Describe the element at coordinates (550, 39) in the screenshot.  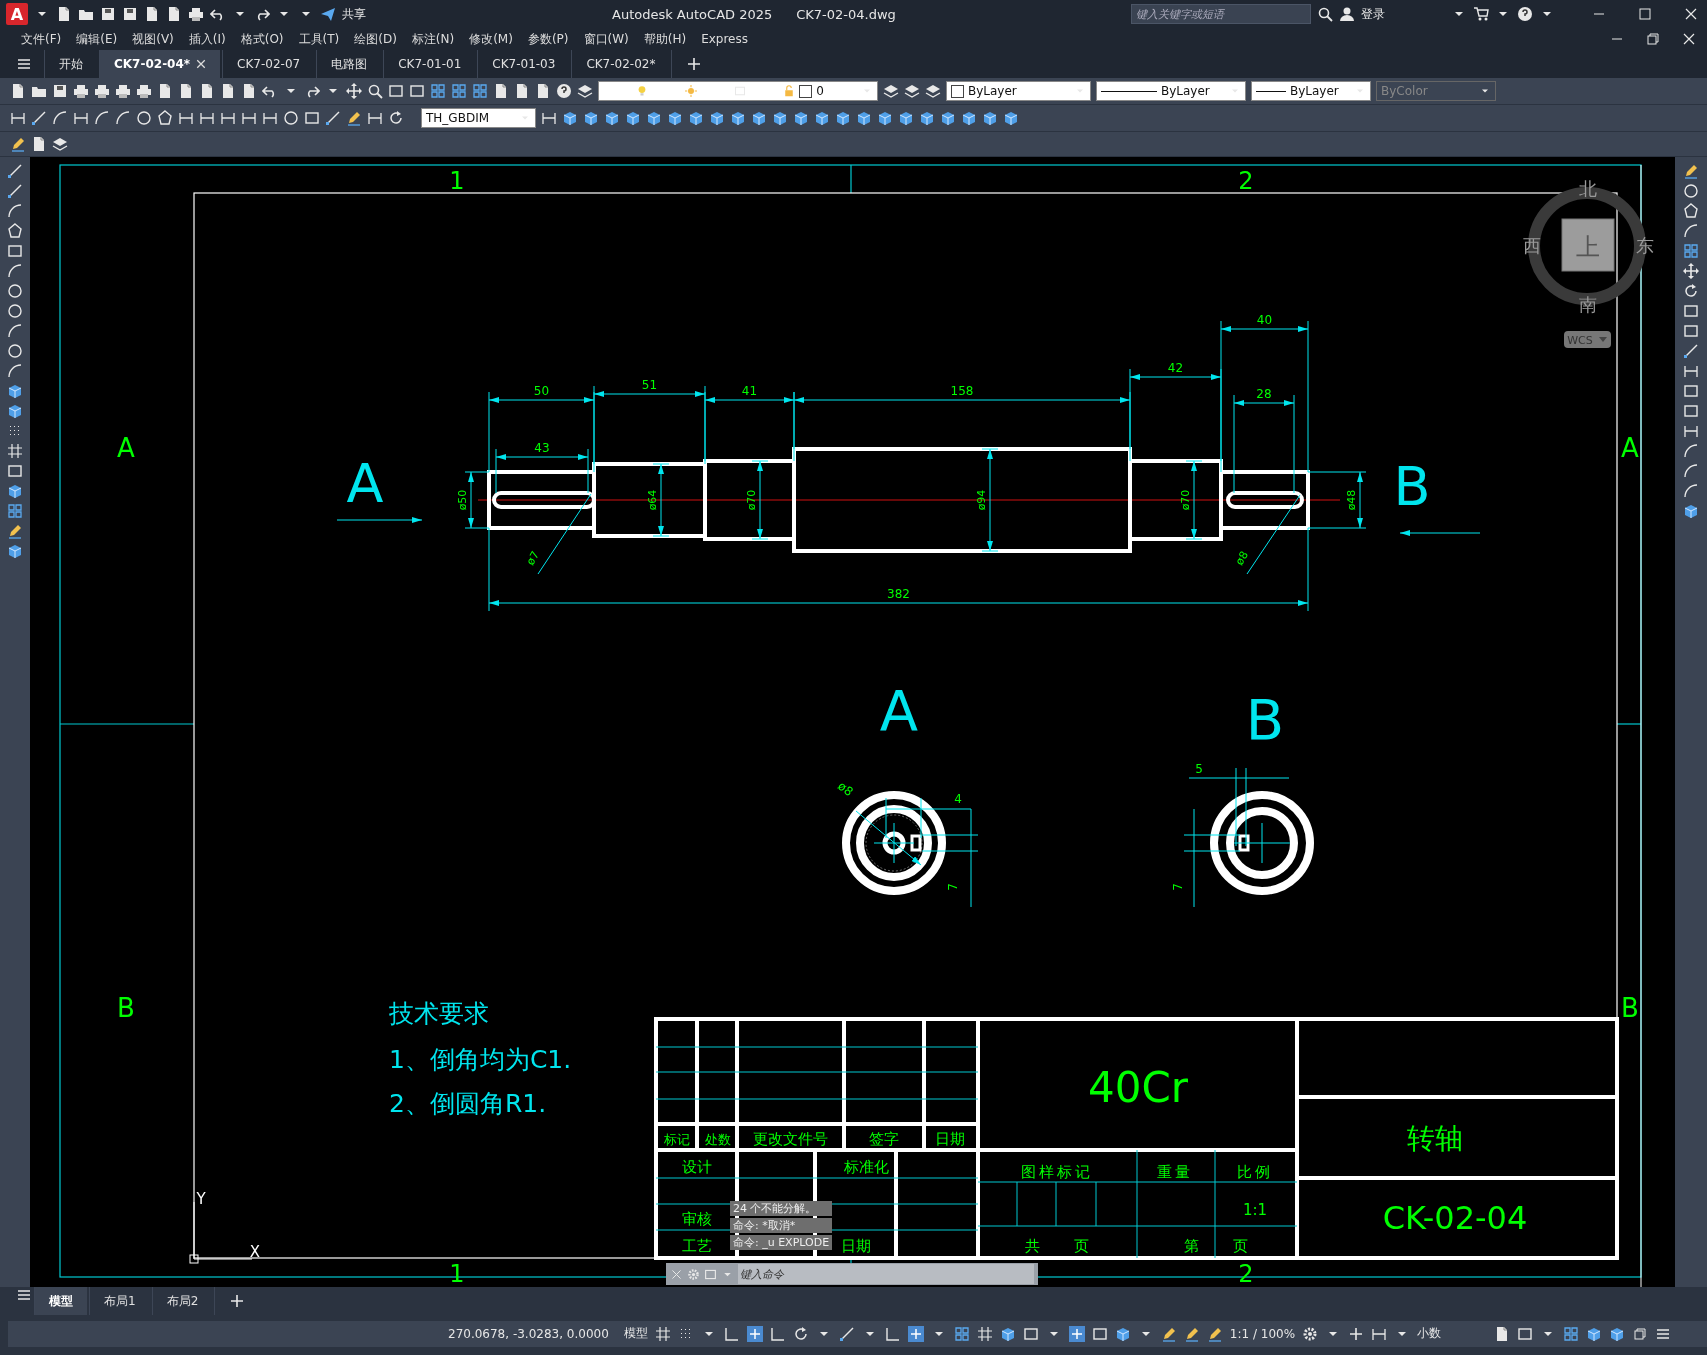
I see `menu-item: 参数(P)` at that location.